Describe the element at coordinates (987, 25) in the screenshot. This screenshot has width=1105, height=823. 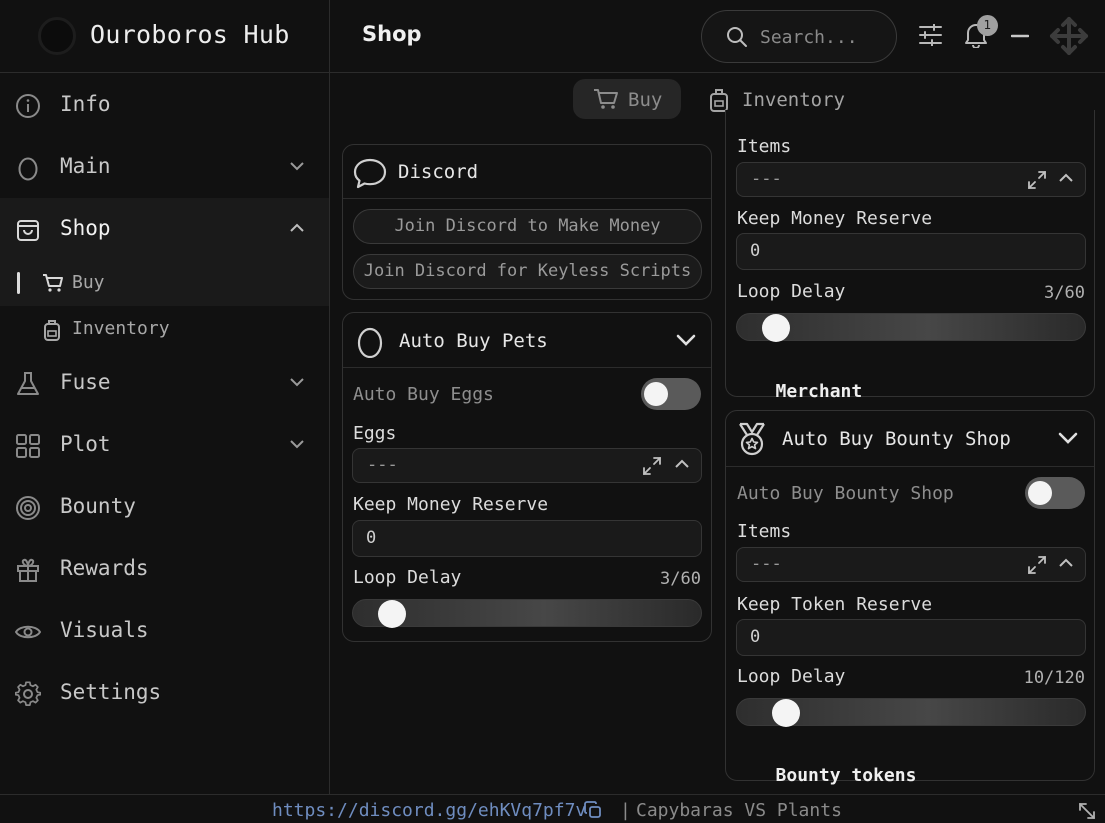
I see `notification-badge: 1` at that location.